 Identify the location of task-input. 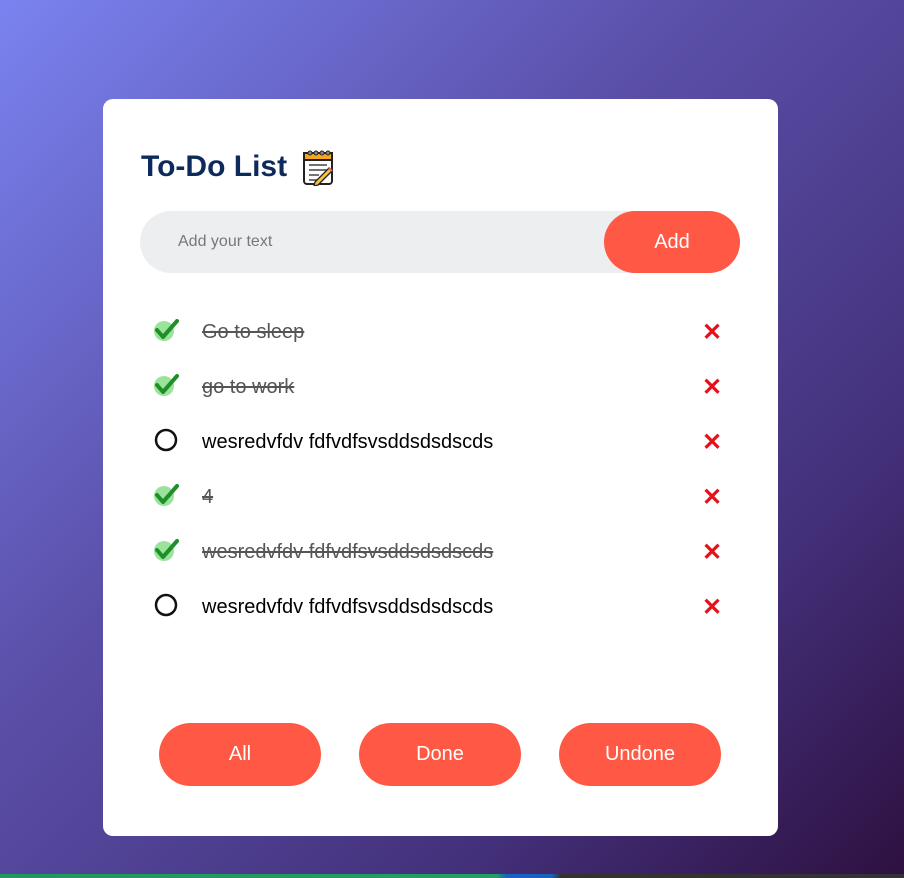
(388, 242).